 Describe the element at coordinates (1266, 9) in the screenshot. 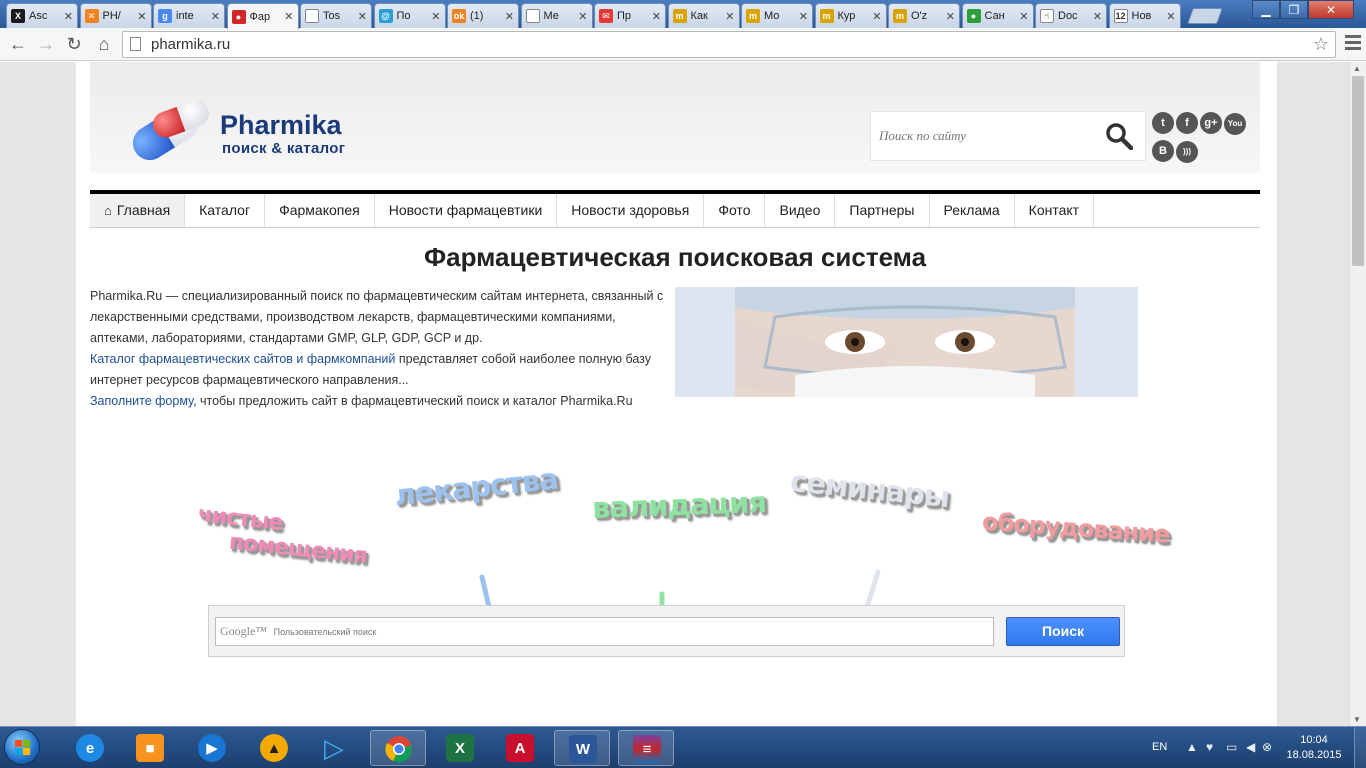

I see `minimize-icon: ▁` at that location.